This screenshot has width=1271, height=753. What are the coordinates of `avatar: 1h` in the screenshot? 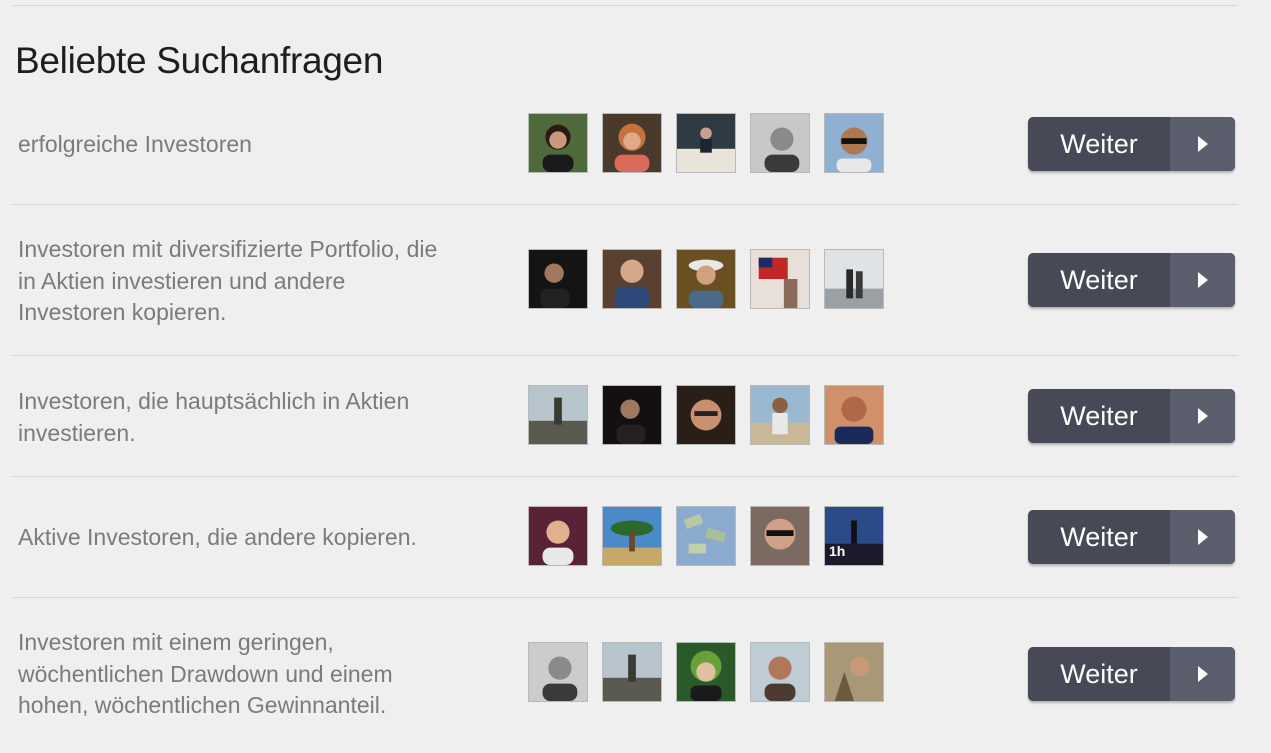 It's located at (854, 536).